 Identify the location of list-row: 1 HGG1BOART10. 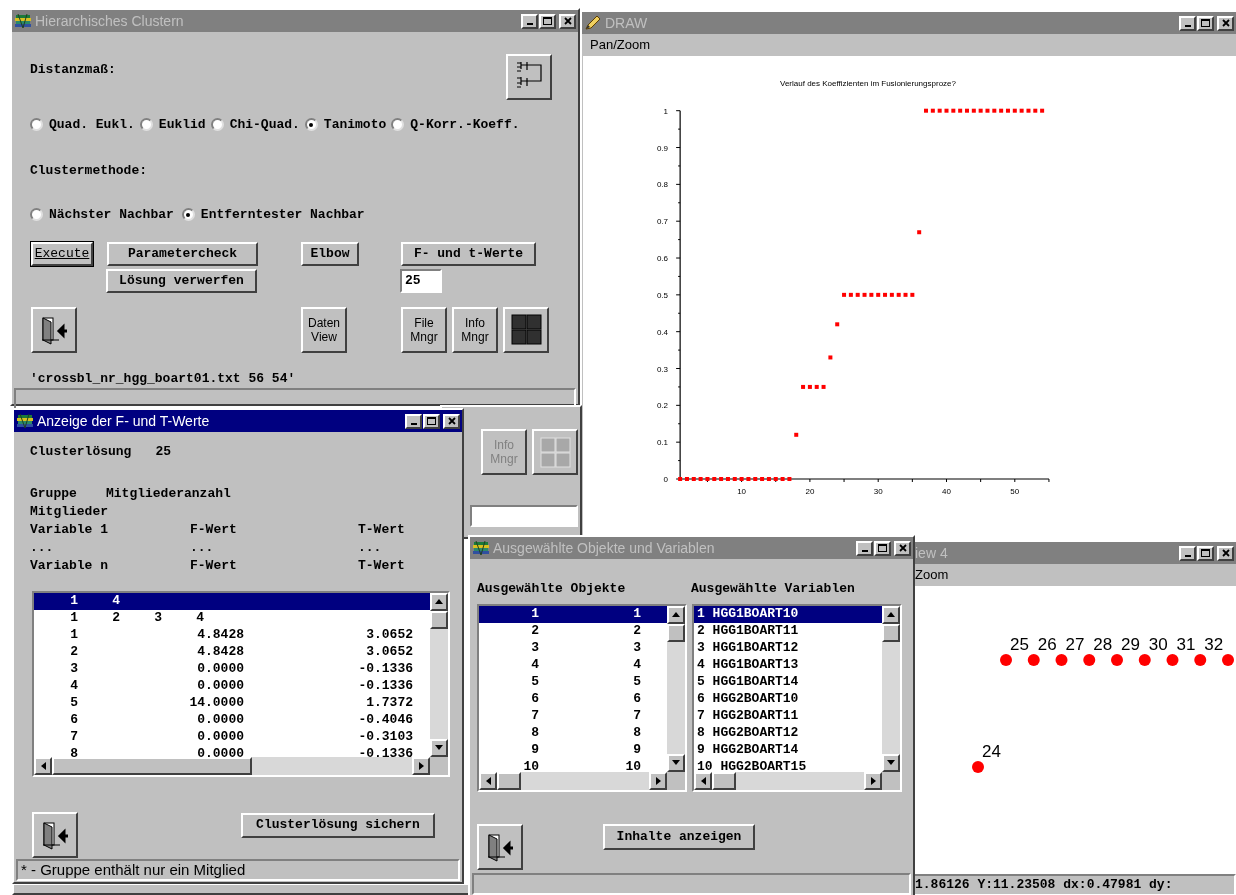
(788, 614).